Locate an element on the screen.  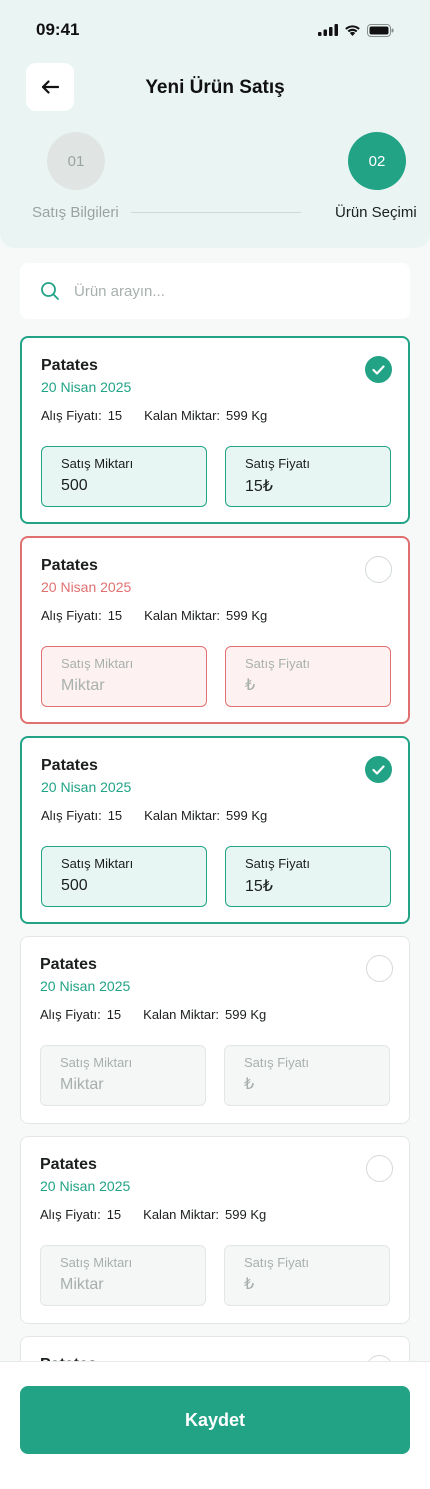
search-bar is located at coordinates (215, 291).